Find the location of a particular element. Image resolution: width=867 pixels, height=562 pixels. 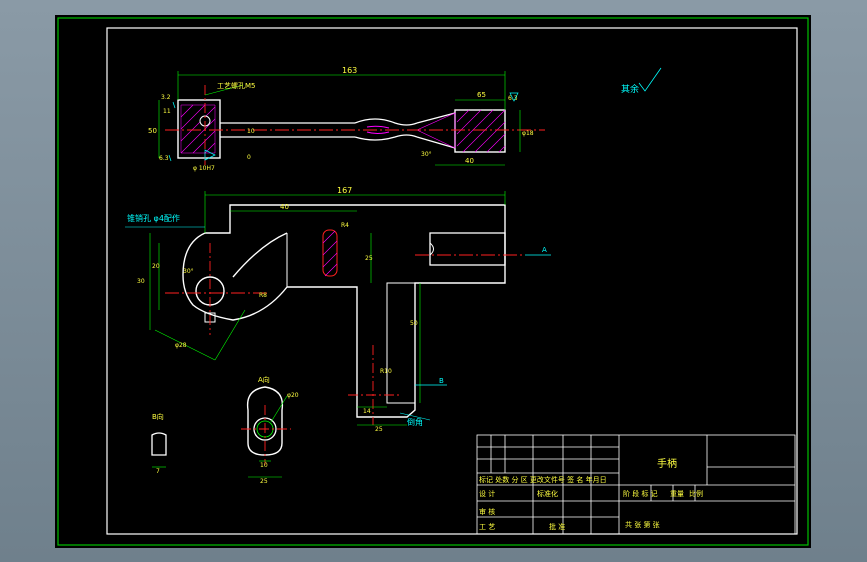

a-view-dim-dia: φ20 is located at coordinates (293, 395).